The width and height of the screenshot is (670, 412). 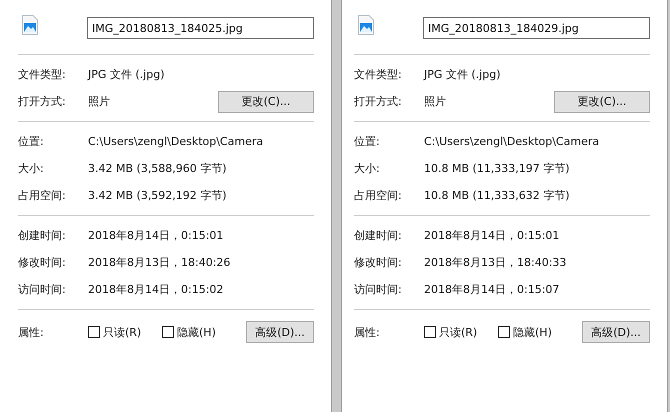 What do you see at coordinates (200, 28) in the screenshot?
I see `filename-field: IMG_20180813_184025.jpg` at bounding box center [200, 28].